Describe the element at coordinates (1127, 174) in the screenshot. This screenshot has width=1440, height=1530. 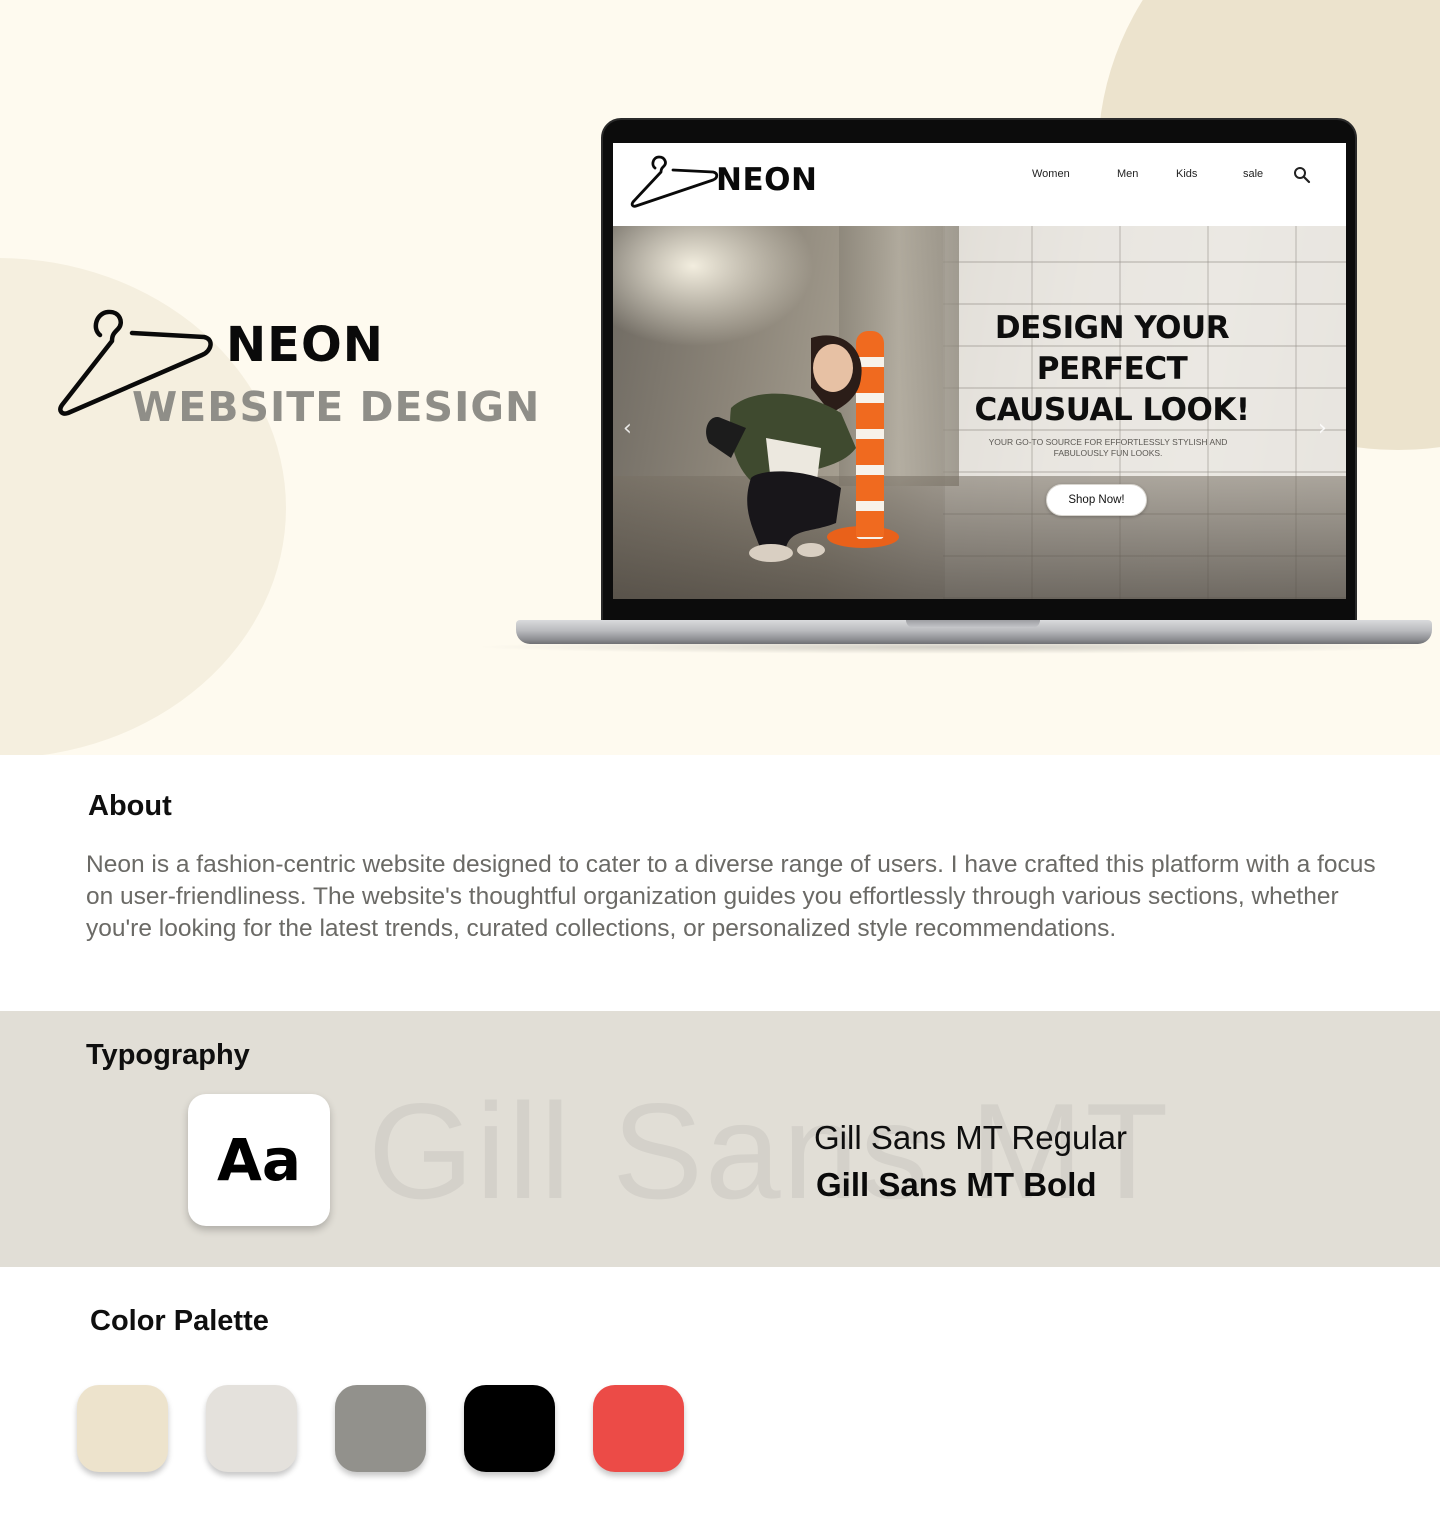
I see `nav-link-men: Men` at that location.